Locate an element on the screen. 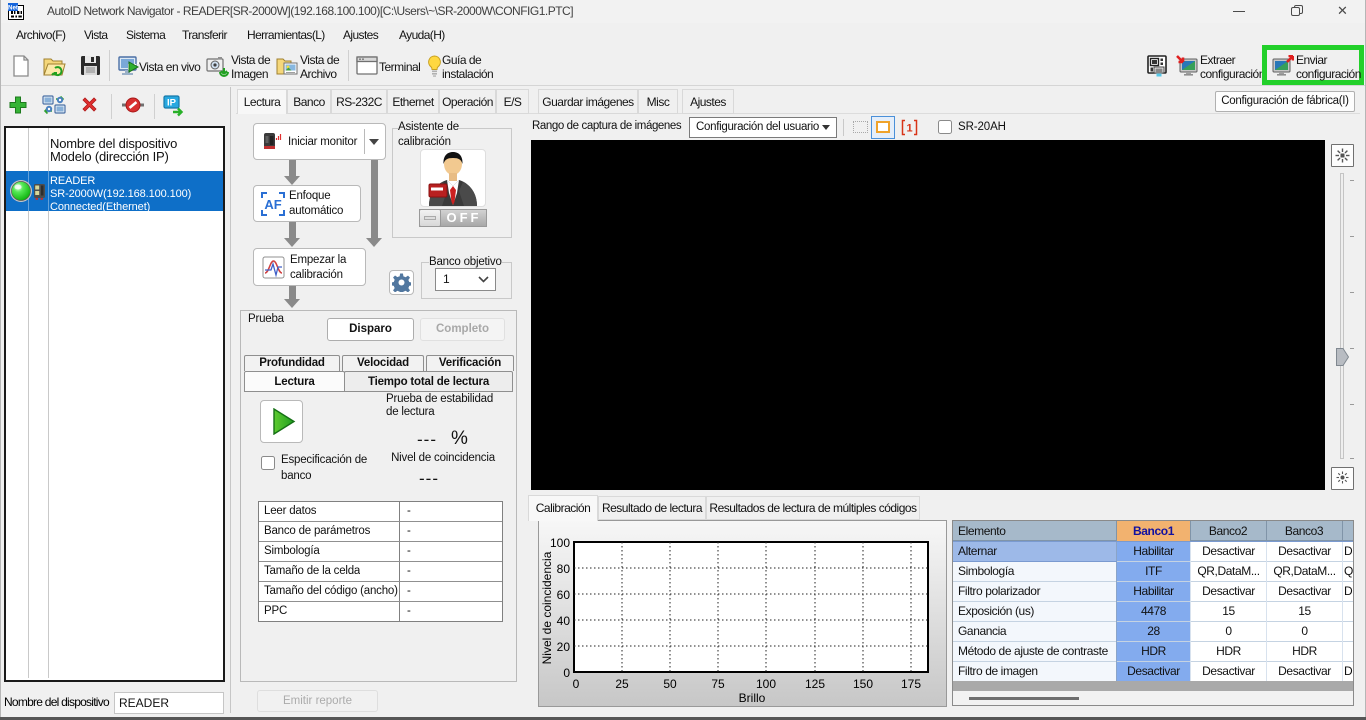 The height and width of the screenshot is (720, 1366). svg-text: Net is located at coordinates (13, 7).